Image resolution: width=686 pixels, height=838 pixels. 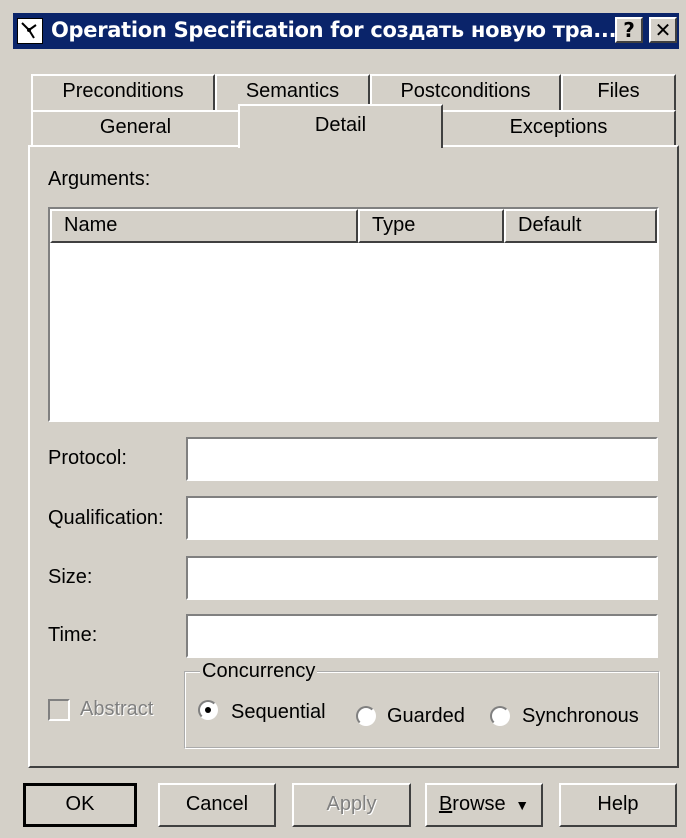 What do you see at coordinates (580, 226) in the screenshot?
I see `column-header-default: Default` at bounding box center [580, 226].